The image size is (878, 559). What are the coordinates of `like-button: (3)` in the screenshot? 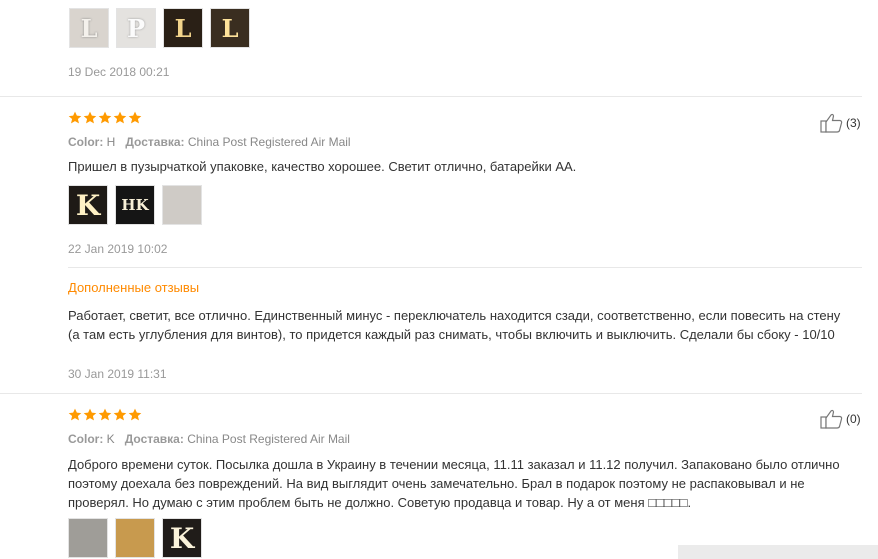 It's located at (840, 123).